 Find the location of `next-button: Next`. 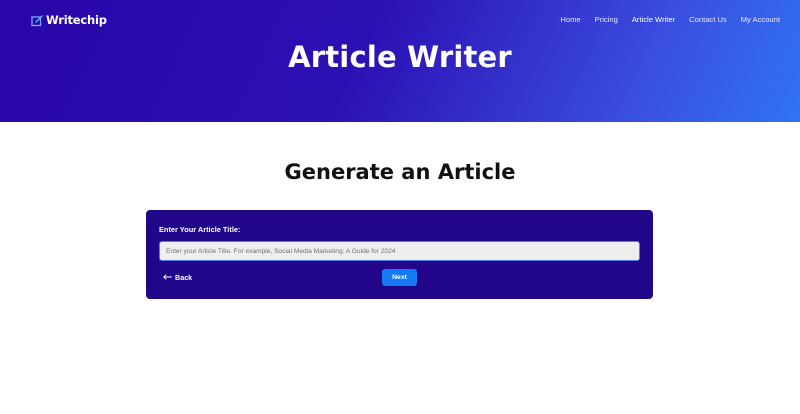

next-button: Next is located at coordinates (399, 277).